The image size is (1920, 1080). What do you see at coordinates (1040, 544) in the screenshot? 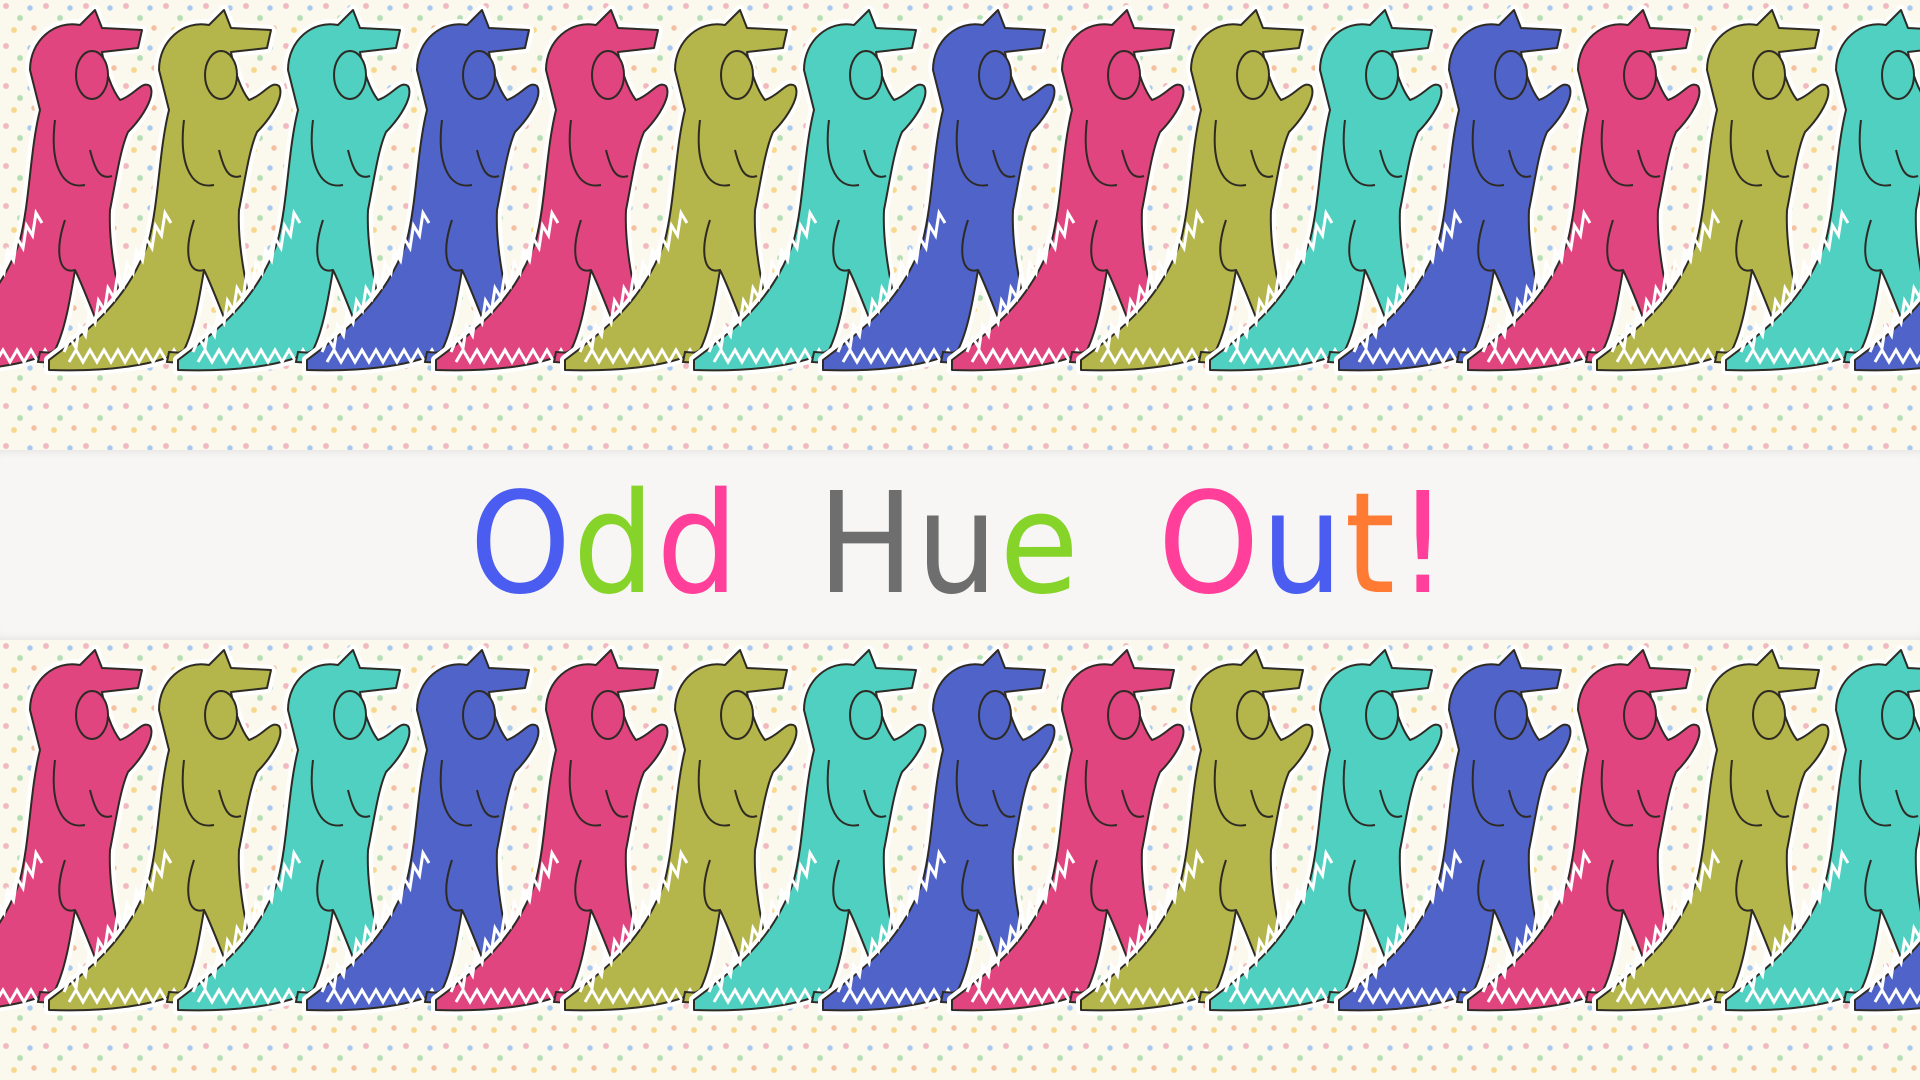
I see `title-letter: e` at bounding box center [1040, 544].